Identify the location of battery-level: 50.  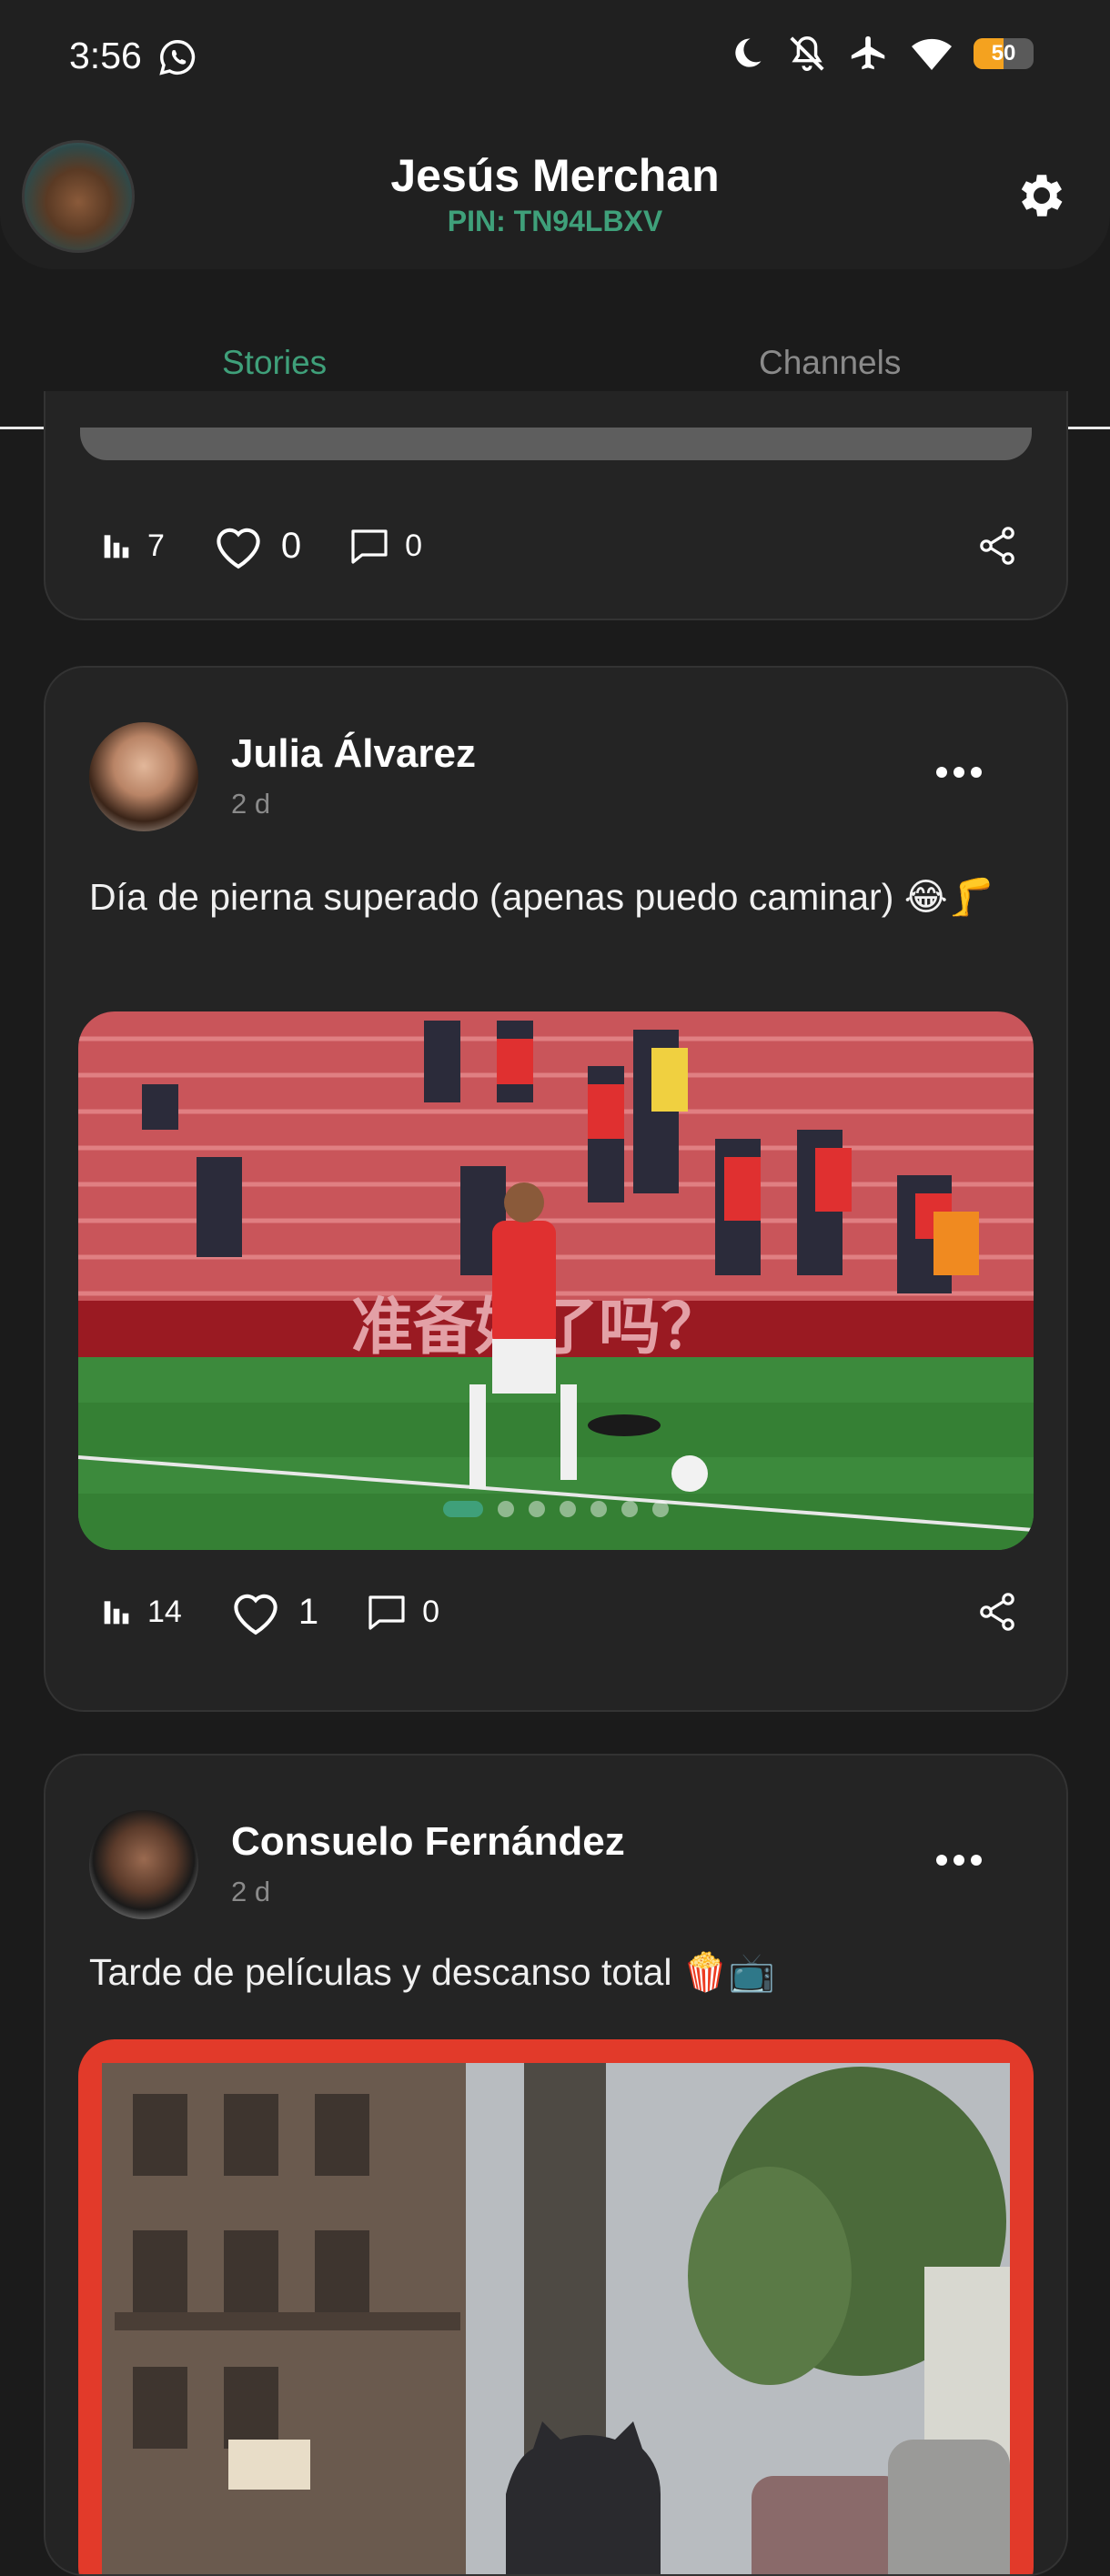
(1004, 53).